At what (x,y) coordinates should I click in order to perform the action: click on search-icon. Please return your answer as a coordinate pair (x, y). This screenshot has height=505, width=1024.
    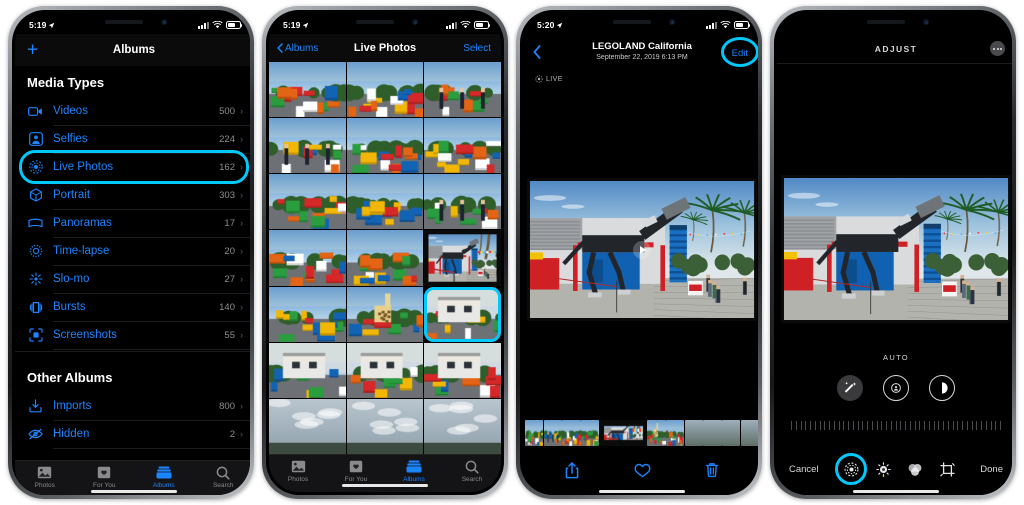
    Looking at the image, I should click on (223, 472).